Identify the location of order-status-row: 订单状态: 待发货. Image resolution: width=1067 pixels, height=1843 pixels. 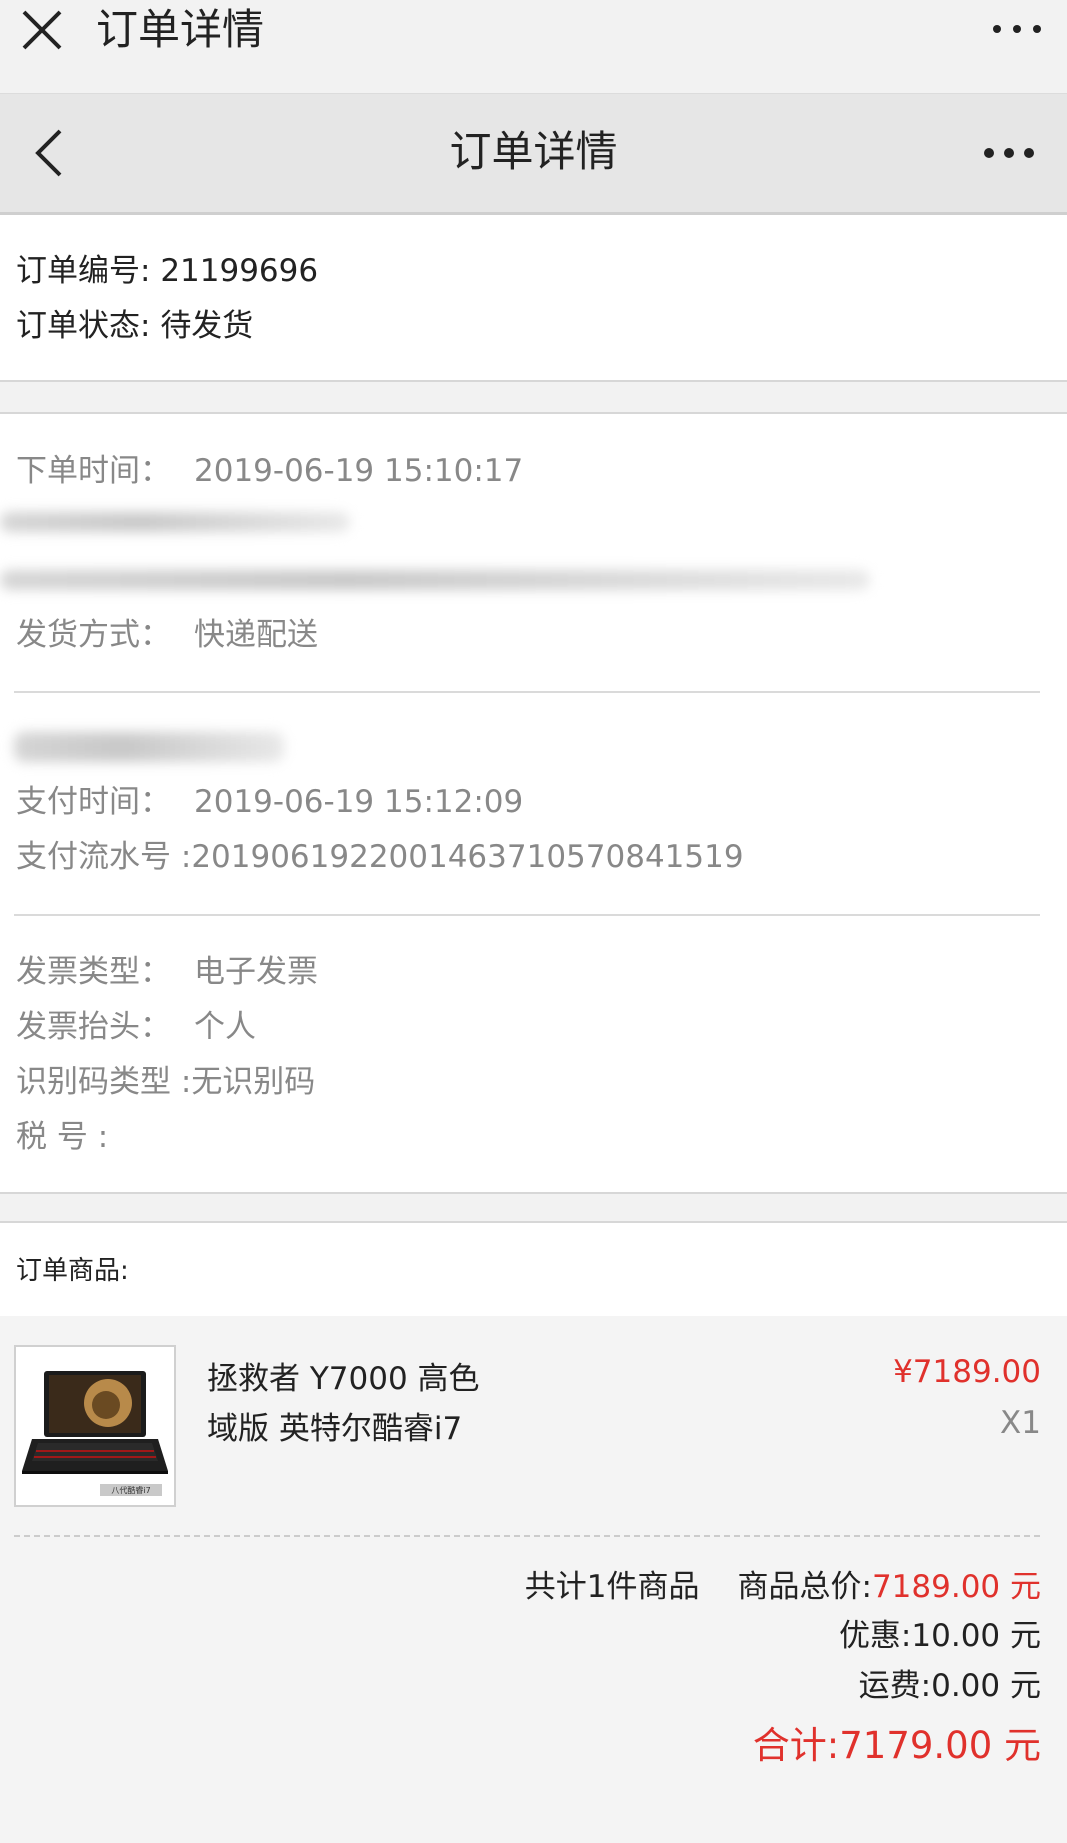
(135, 326).